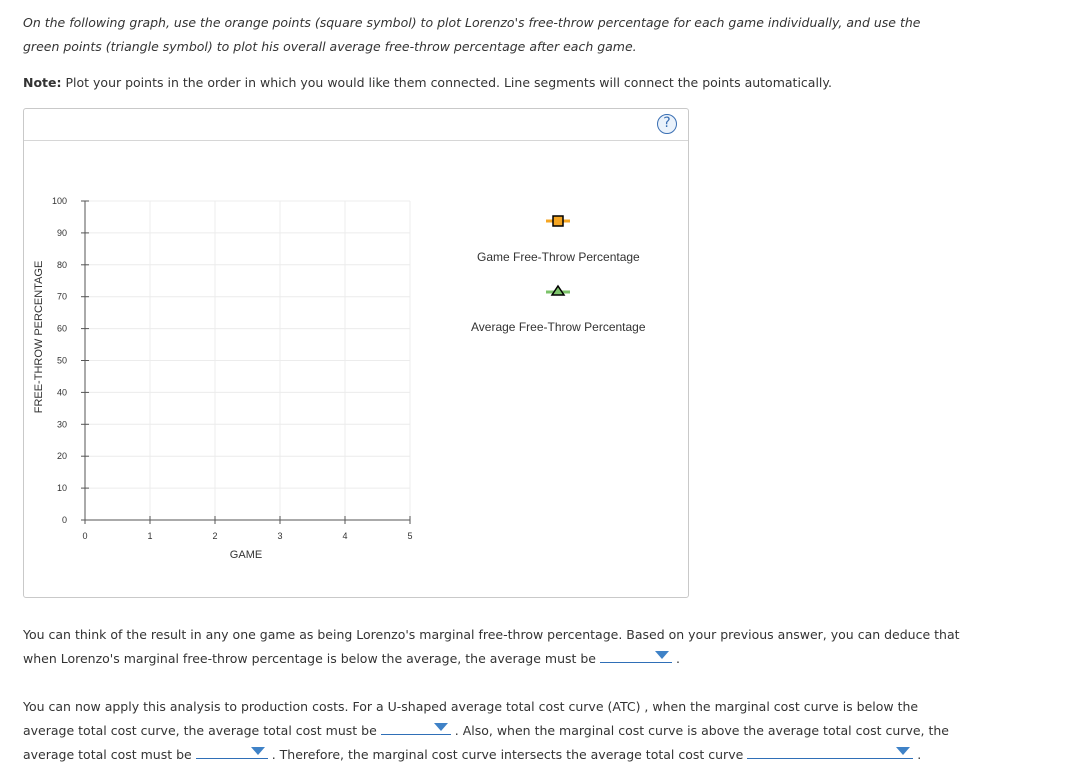  I want to click on y-tick-label: 10, so click(62, 488).